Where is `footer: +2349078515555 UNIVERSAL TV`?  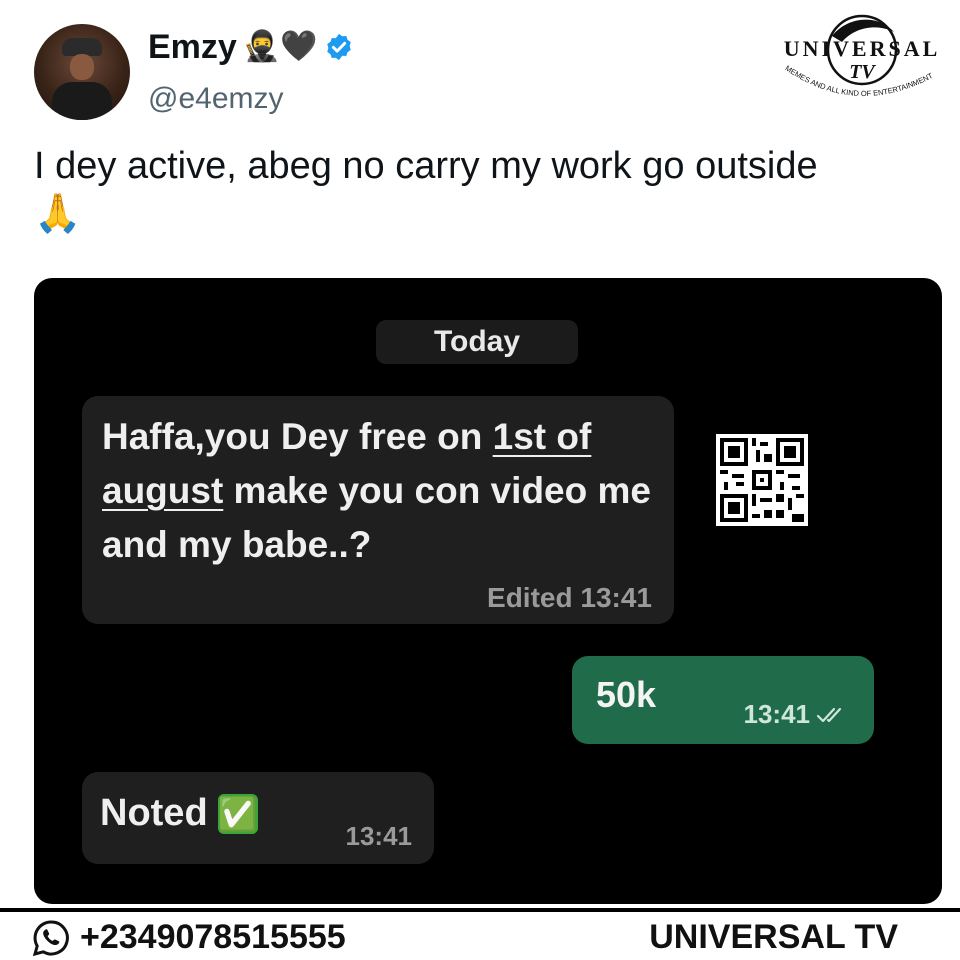
footer: +2349078515555 UNIVERSAL TV is located at coordinates (480, 936).